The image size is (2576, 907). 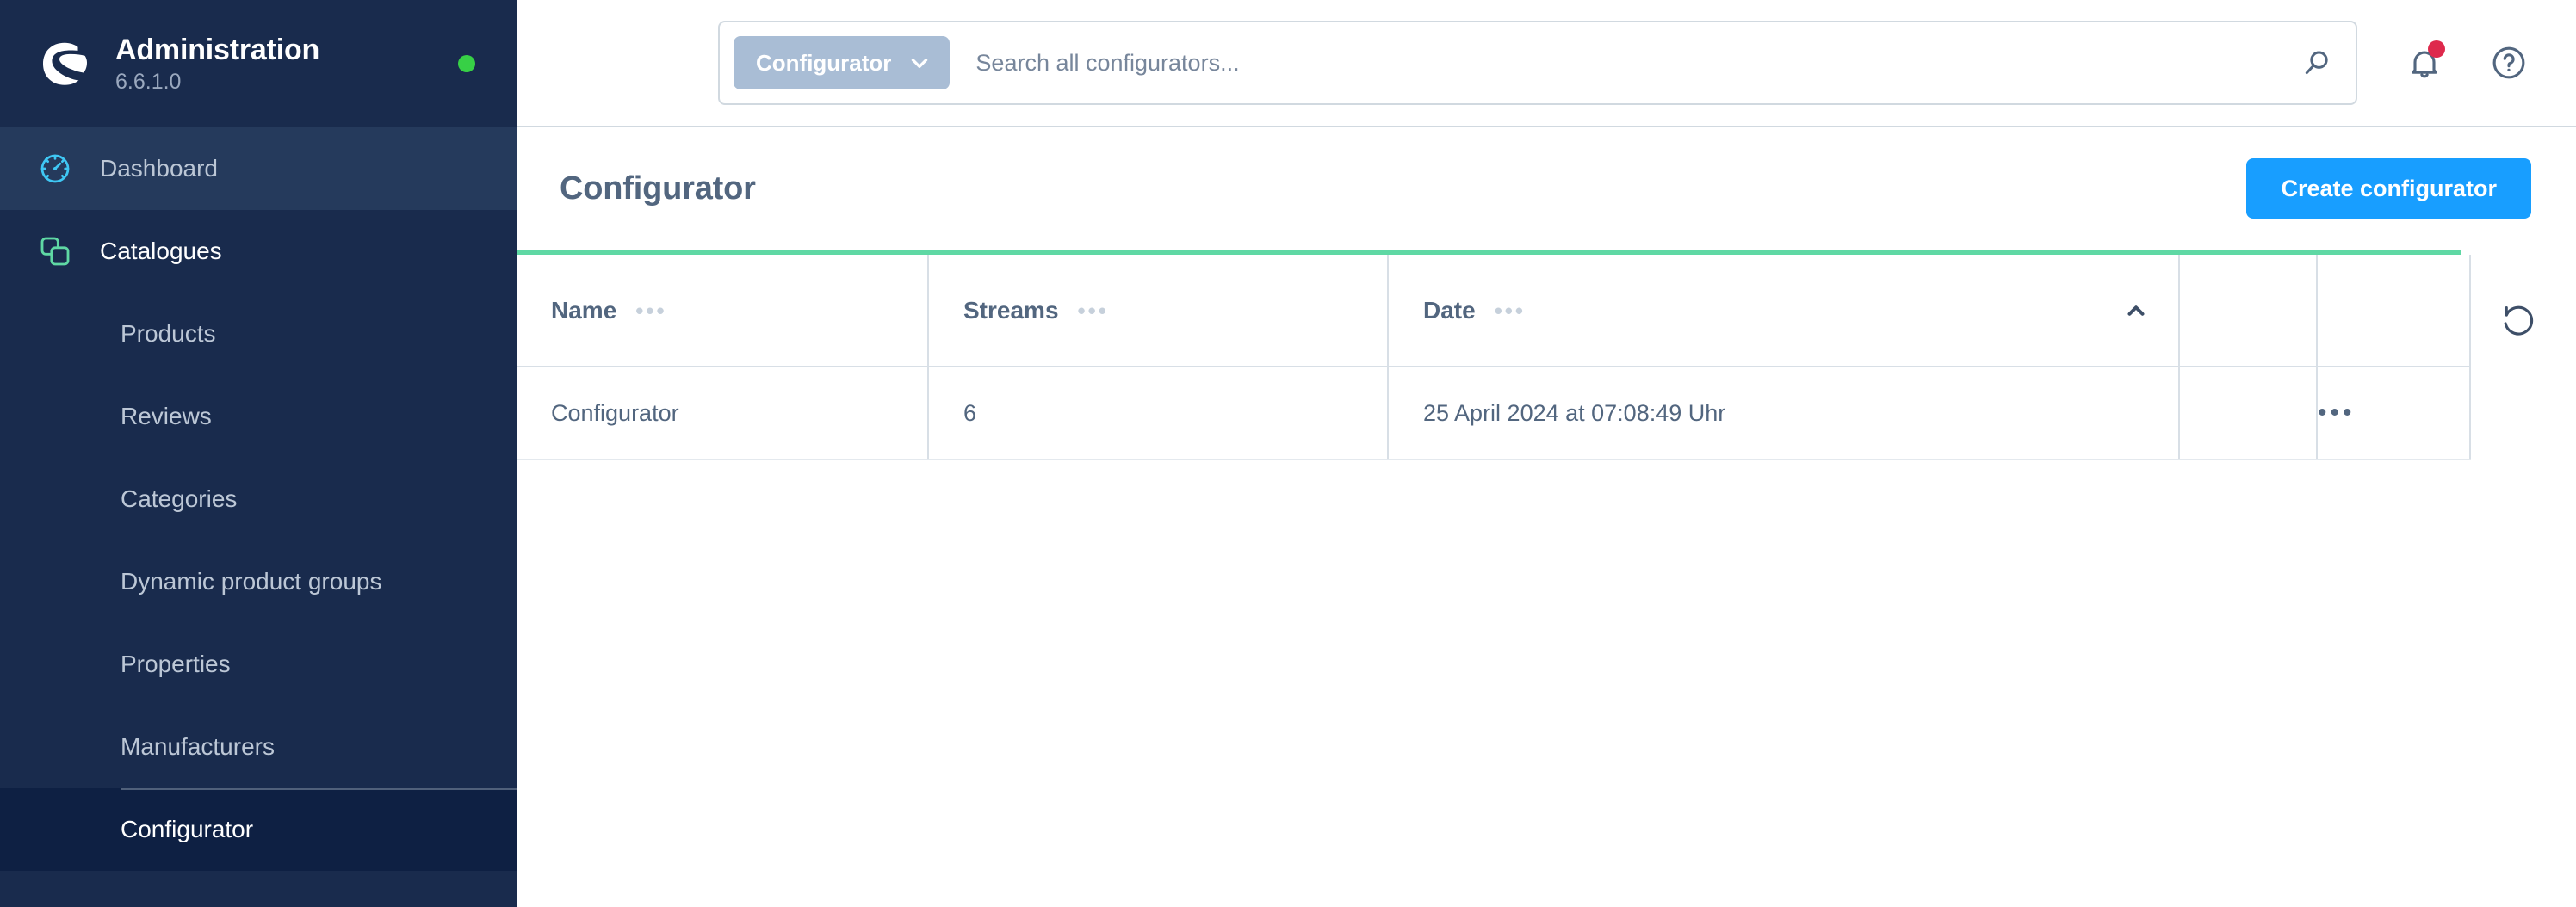 I want to click on question-circle-icon, so click(x=2508, y=62).